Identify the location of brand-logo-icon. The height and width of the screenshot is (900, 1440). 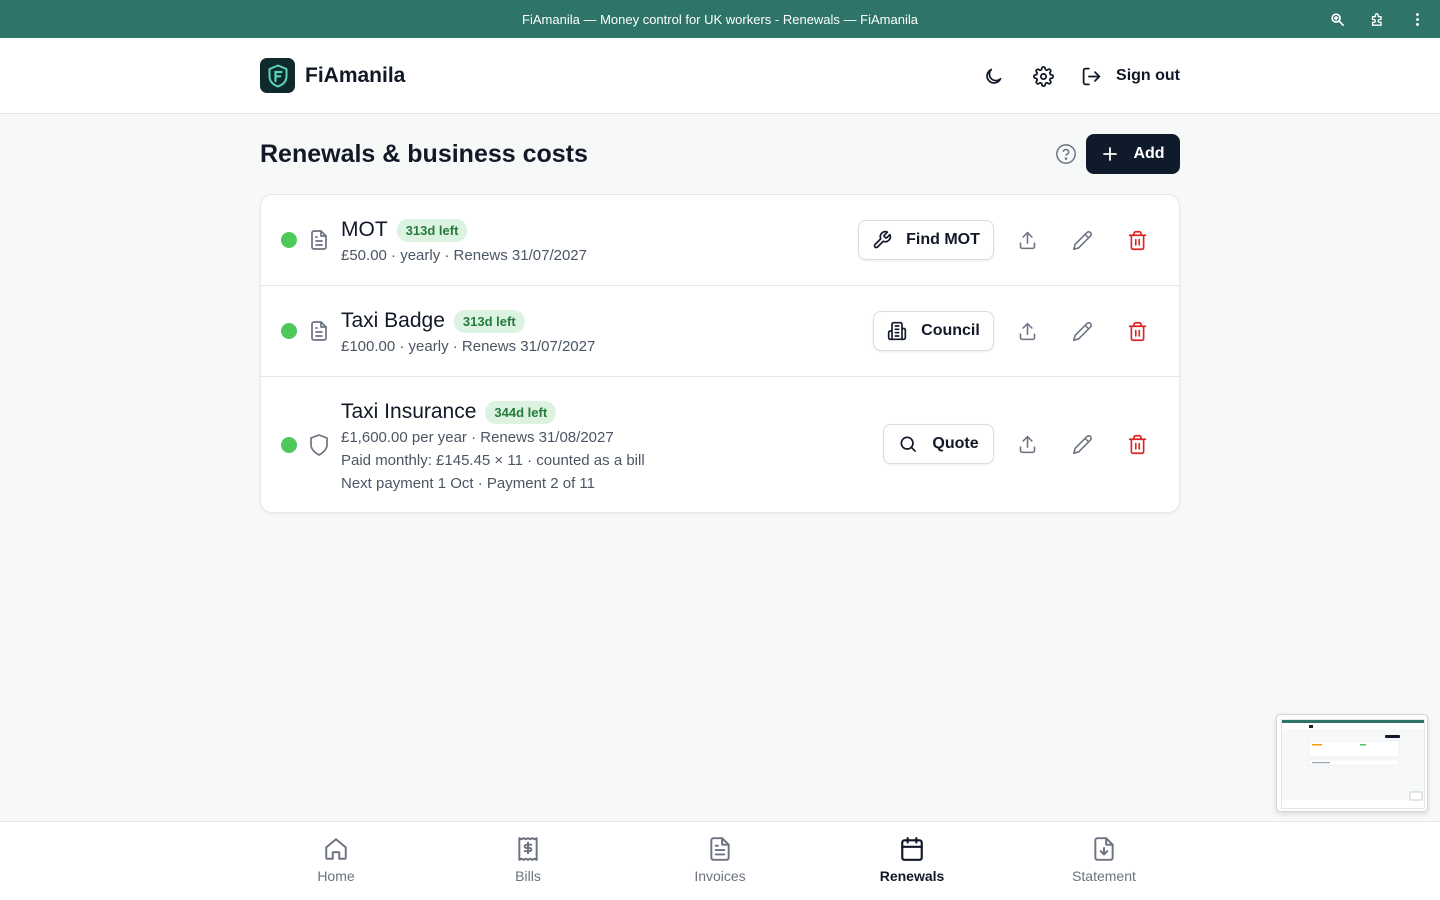
(277, 75).